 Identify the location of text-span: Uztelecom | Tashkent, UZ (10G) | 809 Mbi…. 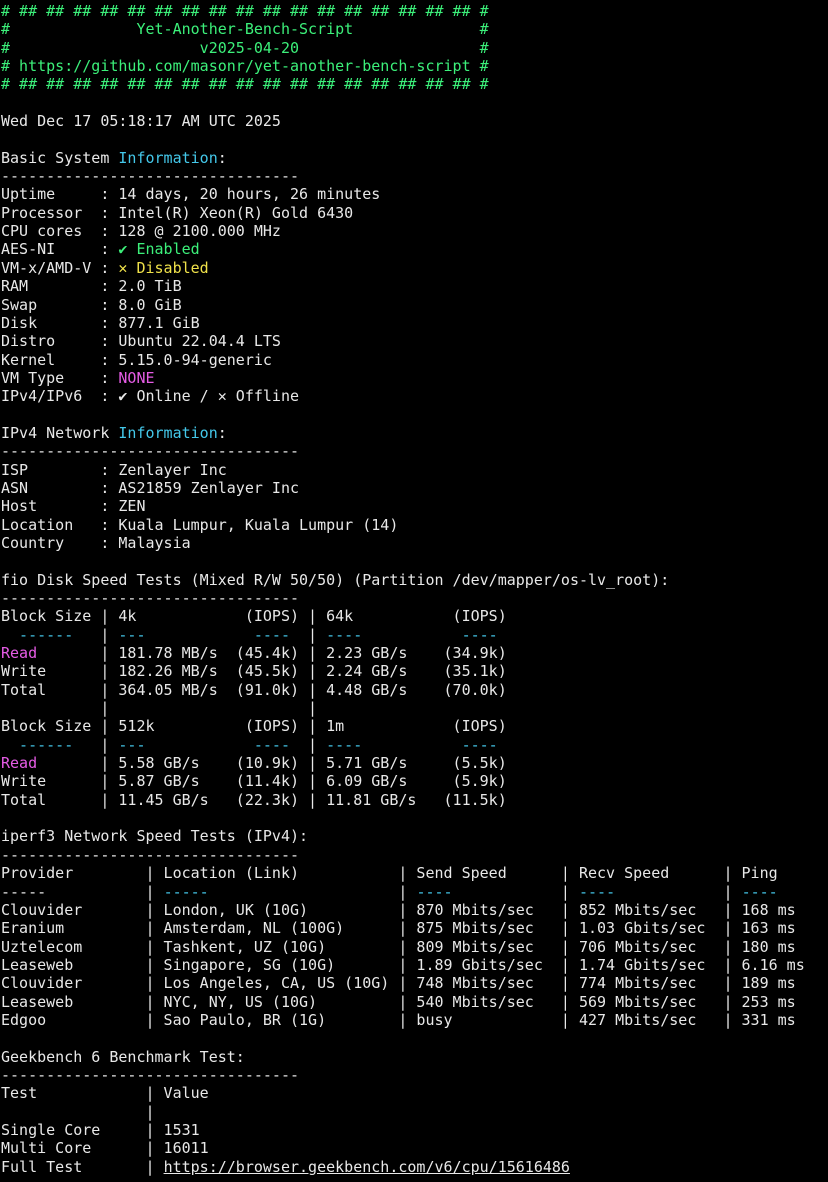
(398, 946).